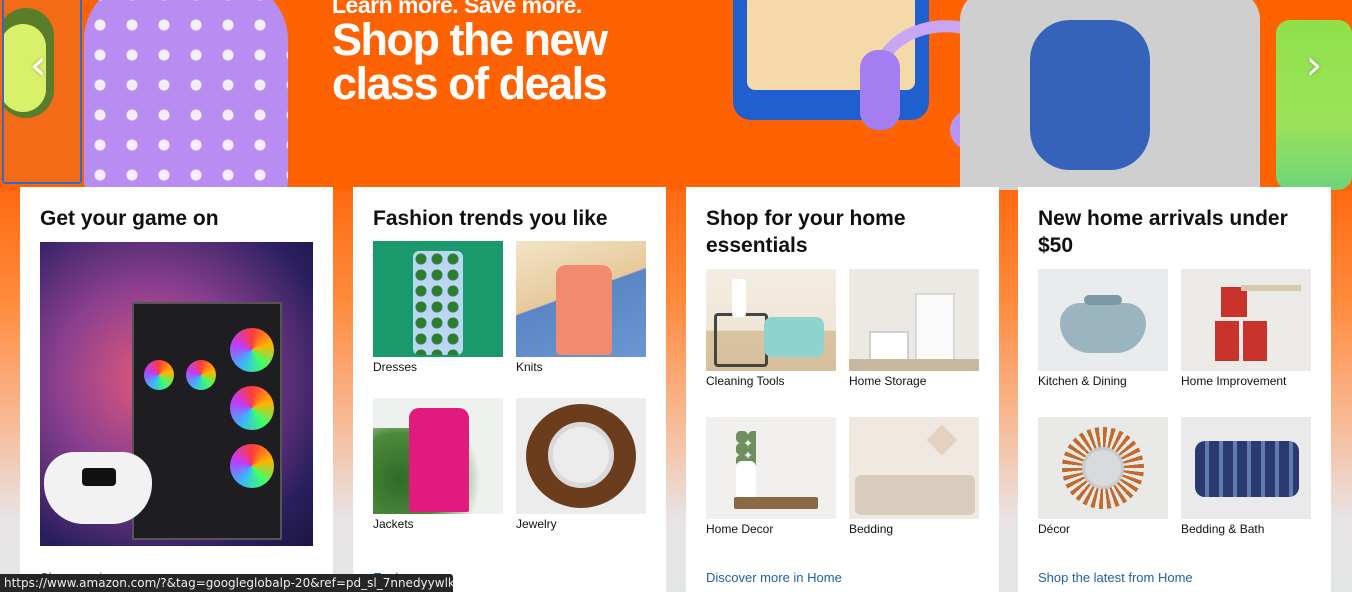 The height and width of the screenshot is (592, 1352). What do you see at coordinates (470, 61) in the screenshot?
I see `hero-headline: Shop the new class of deals` at bounding box center [470, 61].